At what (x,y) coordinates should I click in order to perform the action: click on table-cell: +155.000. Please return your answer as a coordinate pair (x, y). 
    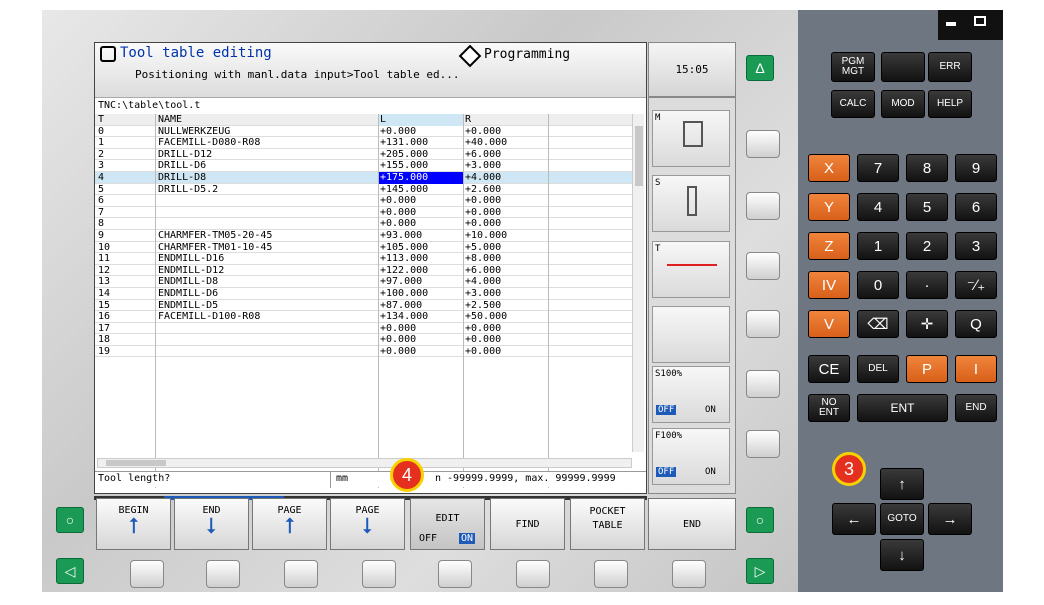
    Looking at the image, I should click on (404, 166).